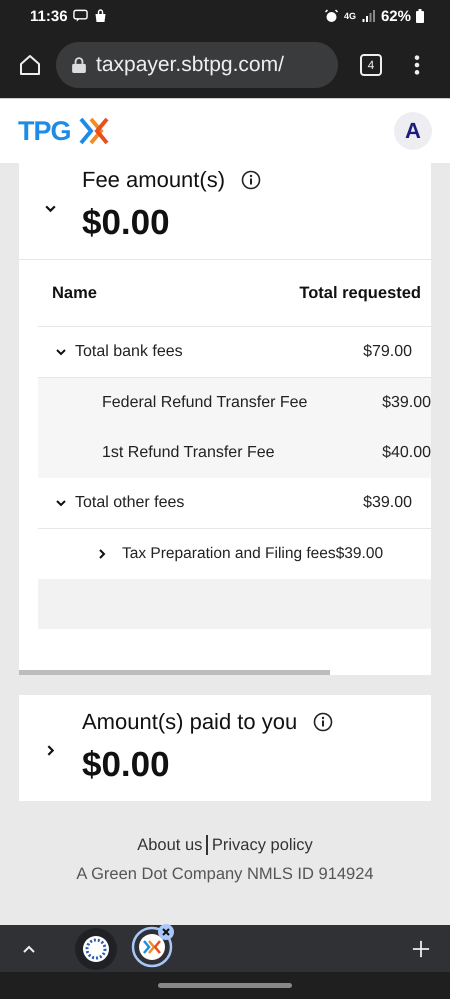 Image resolution: width=450 pixels, height=999 pixels. Describe the element at coordinates (225, 874) in the screenshot. I see `company-note: A Green Dot Company NMLS ID 914924` at that location.